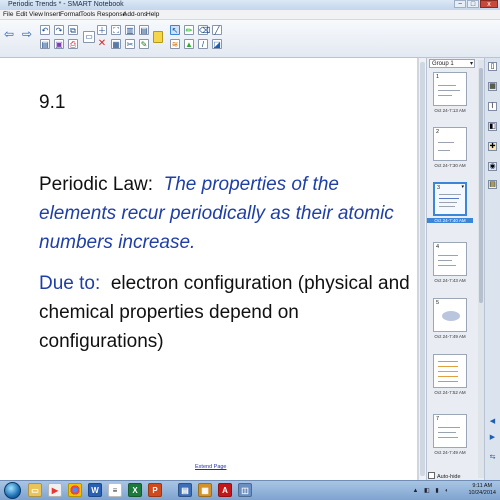 The image size is (500, 500). I want to click on title-bar: Periodic Trends * - SMART Notebook − □ x, so click(250, 5).